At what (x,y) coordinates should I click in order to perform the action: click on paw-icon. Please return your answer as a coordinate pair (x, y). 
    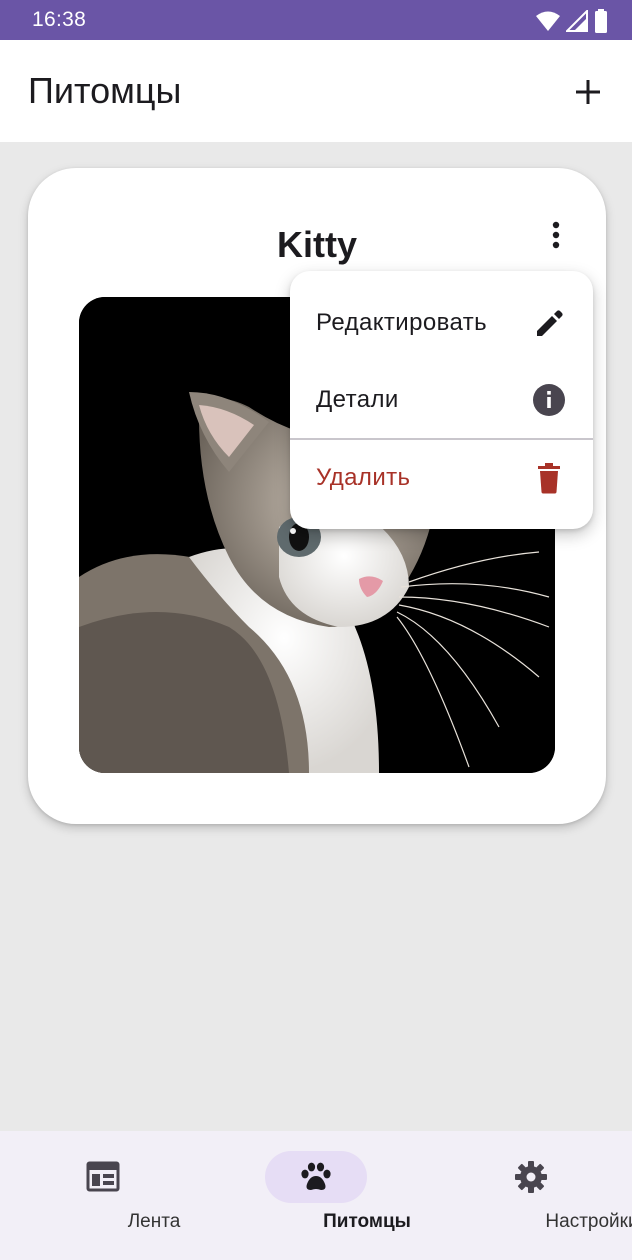
    Looking at the image, I should click on (316, 1177).